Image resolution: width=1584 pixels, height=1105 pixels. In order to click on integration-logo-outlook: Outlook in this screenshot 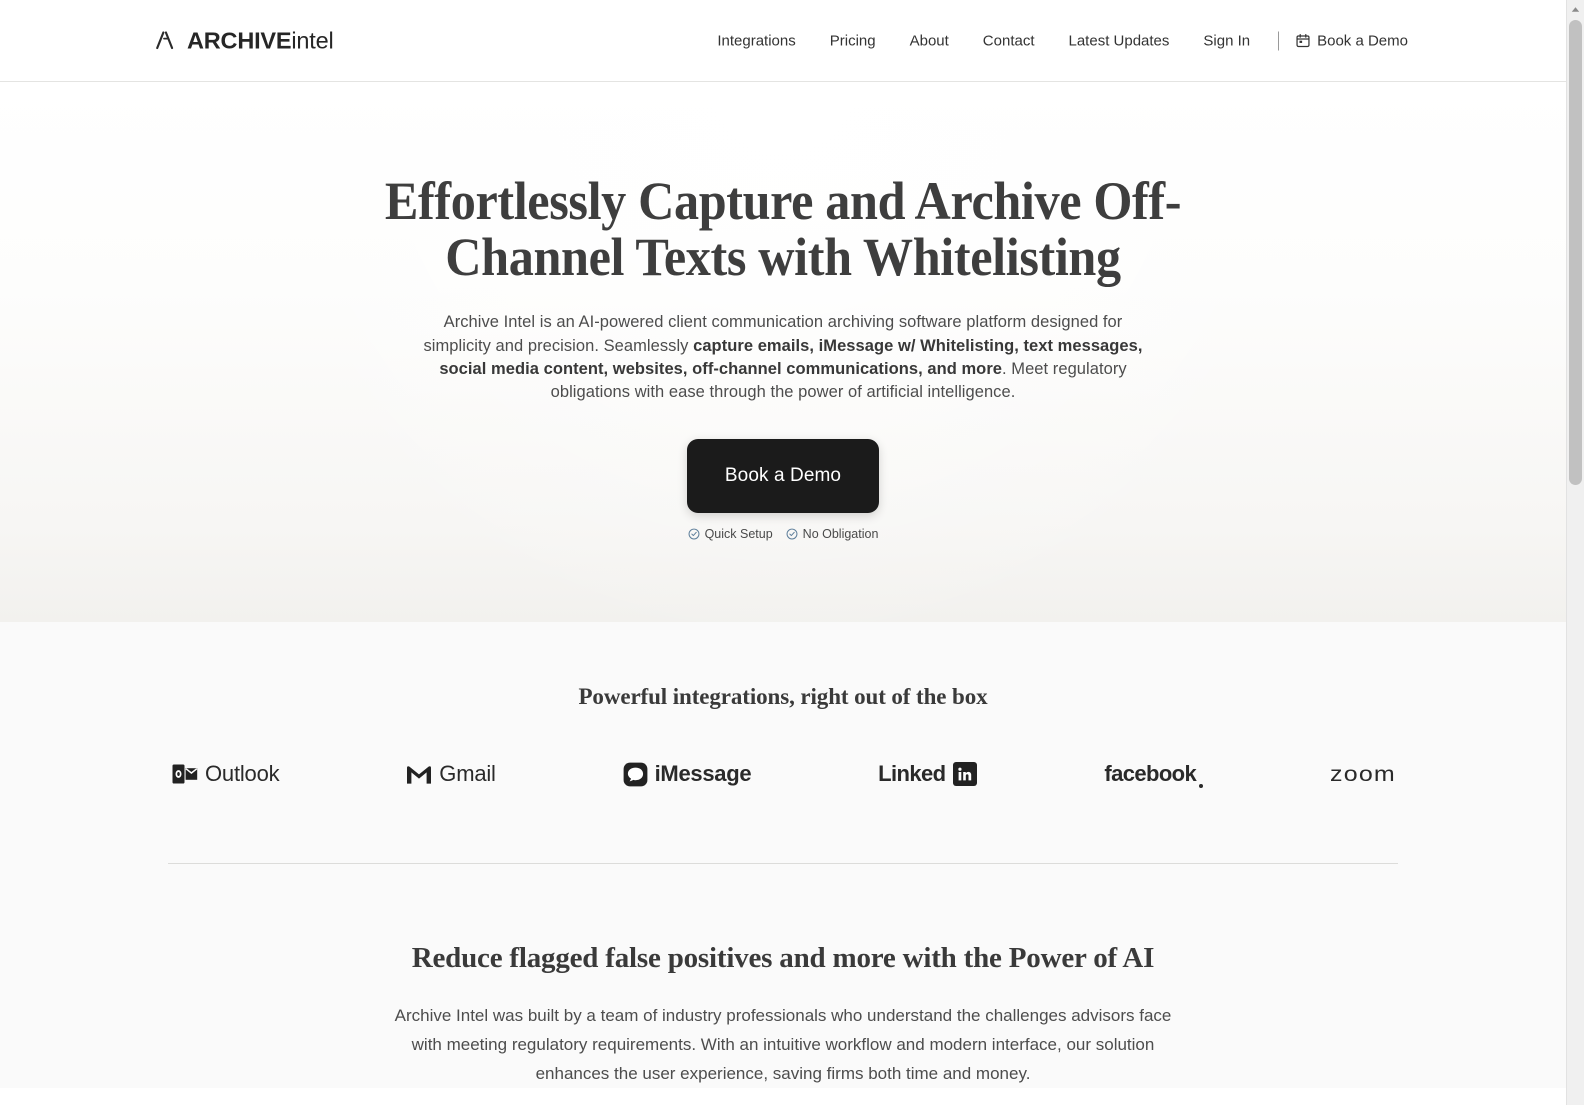, I will do `click(226, 774)`.